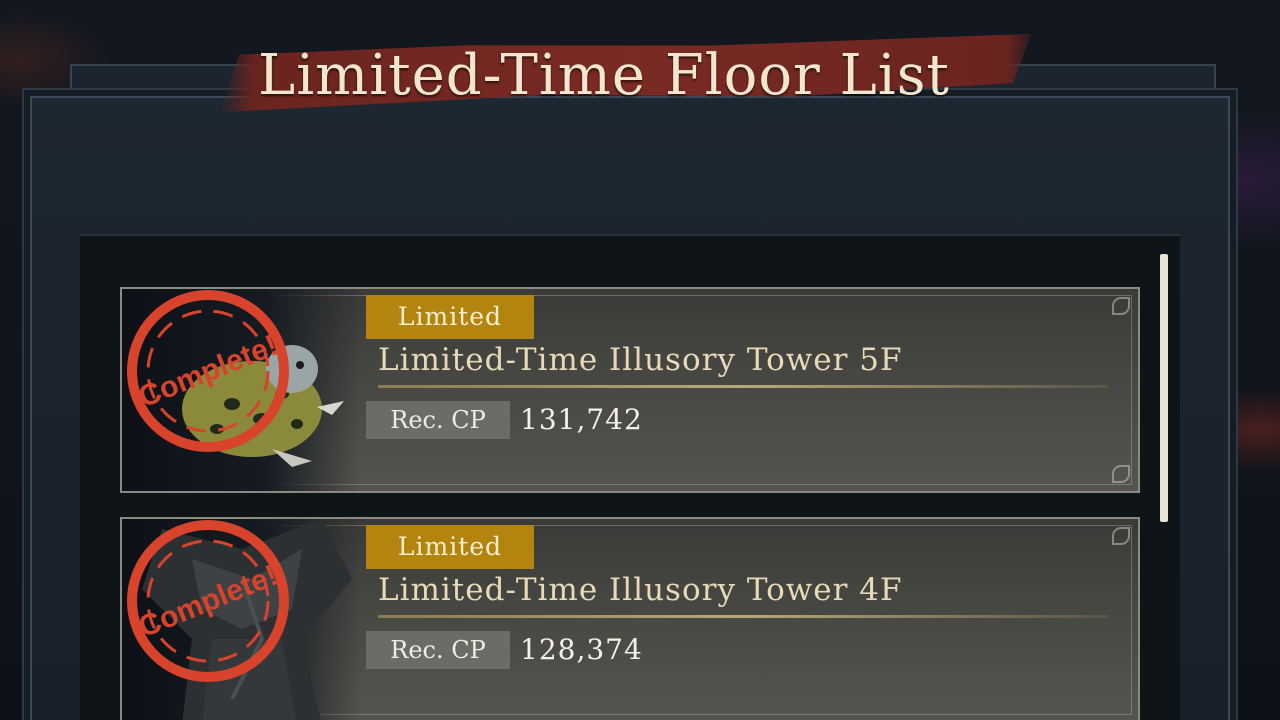 This screenshot has height=720, width=1280. I want to click on rec-cp-value: 128,374, so click(581, 649).